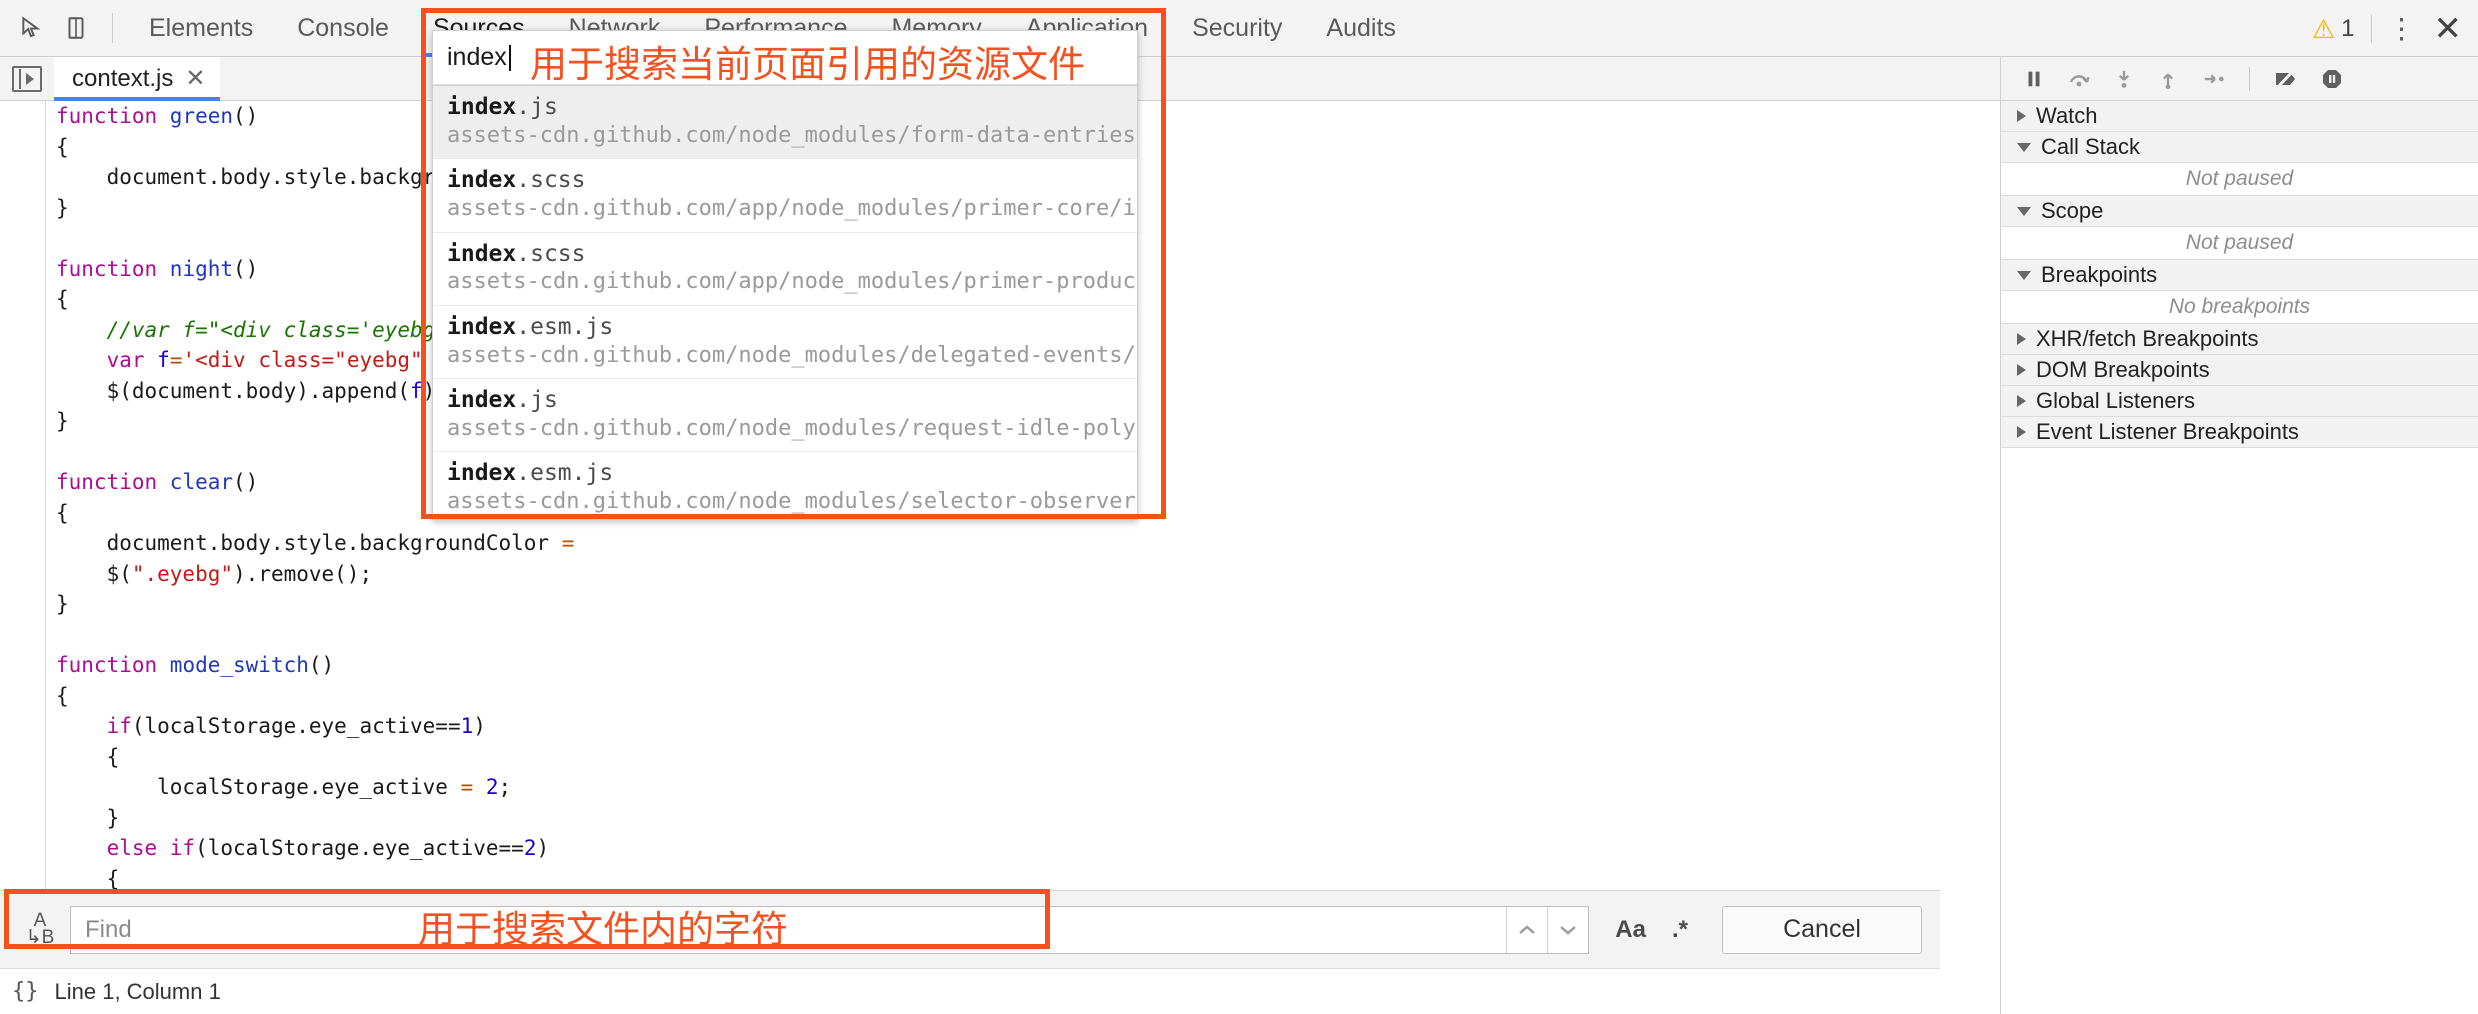 Image resolution: width=2478 pixels, height=1014 pixels. I want to click on debugger-section-label: Watch, so click(2067, 115).